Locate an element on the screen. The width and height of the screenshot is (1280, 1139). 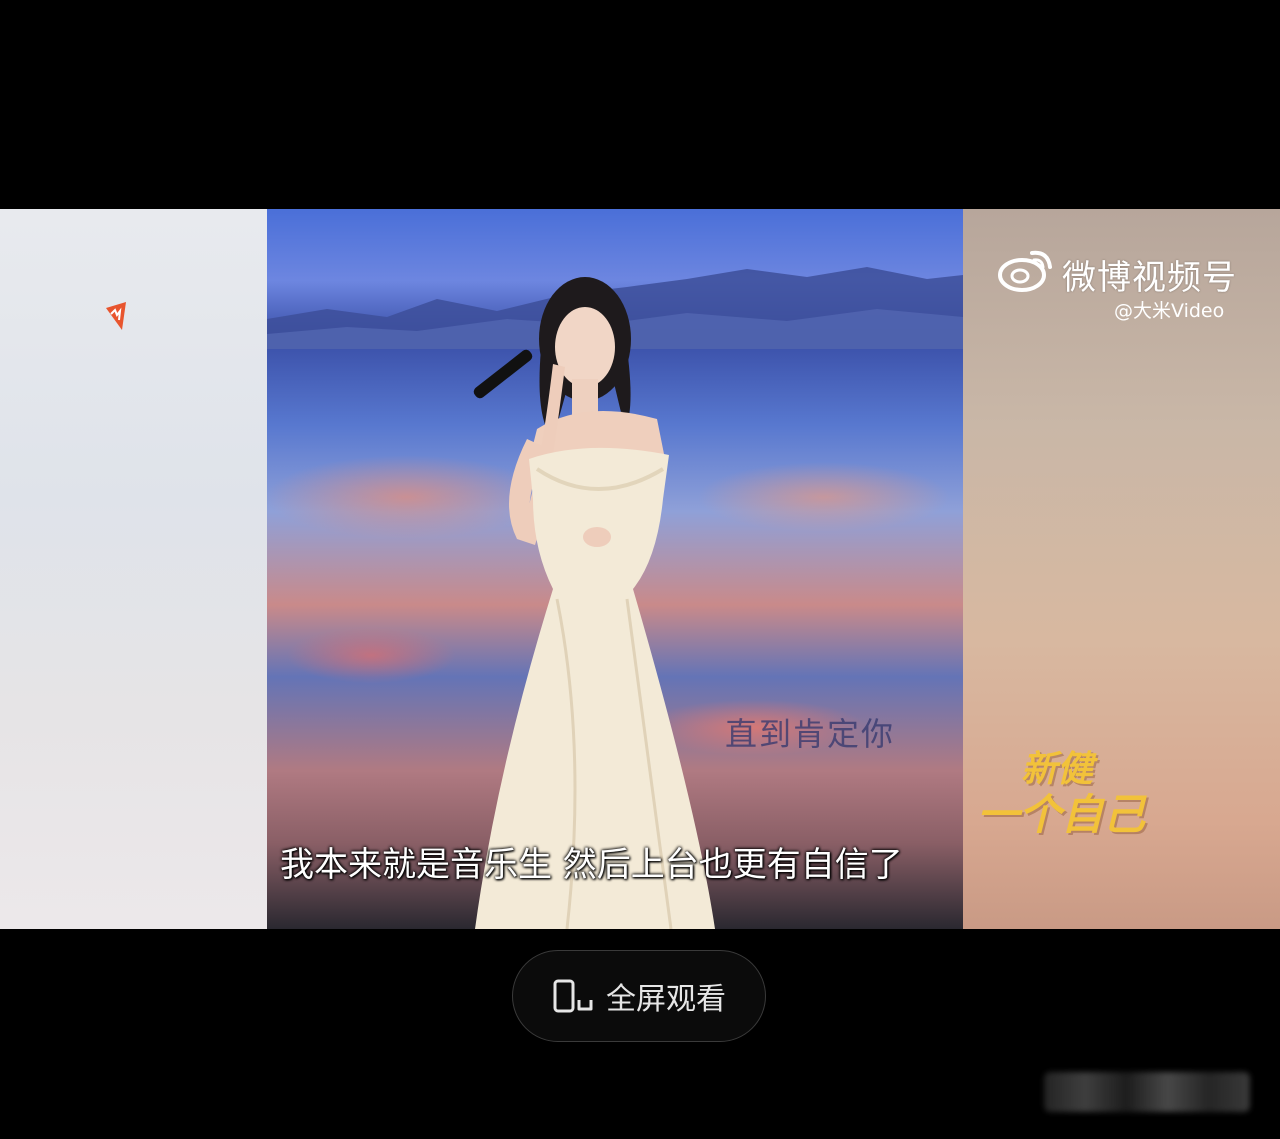
app-logo-icon is located at coordinates (116, 316).